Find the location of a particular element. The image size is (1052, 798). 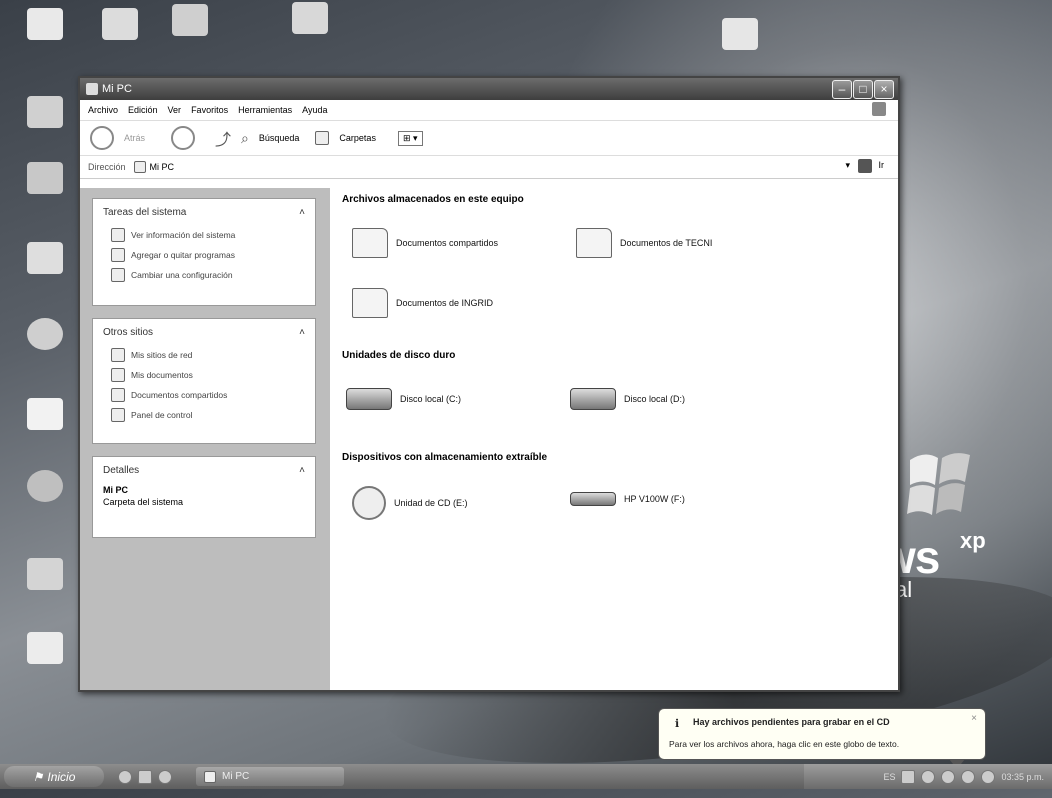

desktop-icon-network is located at coordinates (45, 179).